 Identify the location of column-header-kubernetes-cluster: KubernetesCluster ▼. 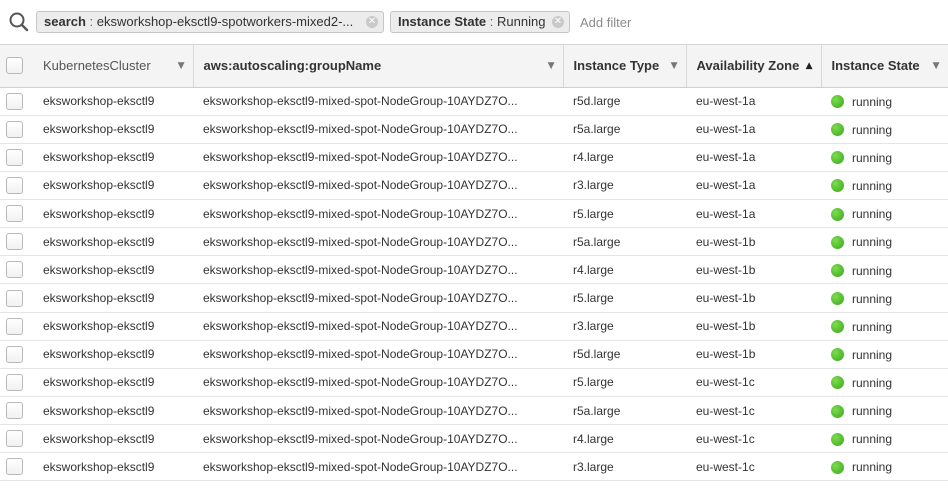
(113, 66).